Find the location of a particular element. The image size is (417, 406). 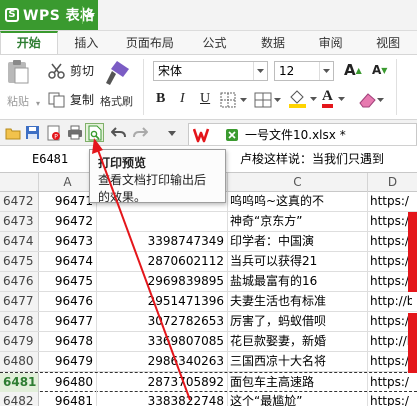

table-row: 6477 96476 2951471396 夫妻生活也有标准 http://b is located at coordinates (208, 302).